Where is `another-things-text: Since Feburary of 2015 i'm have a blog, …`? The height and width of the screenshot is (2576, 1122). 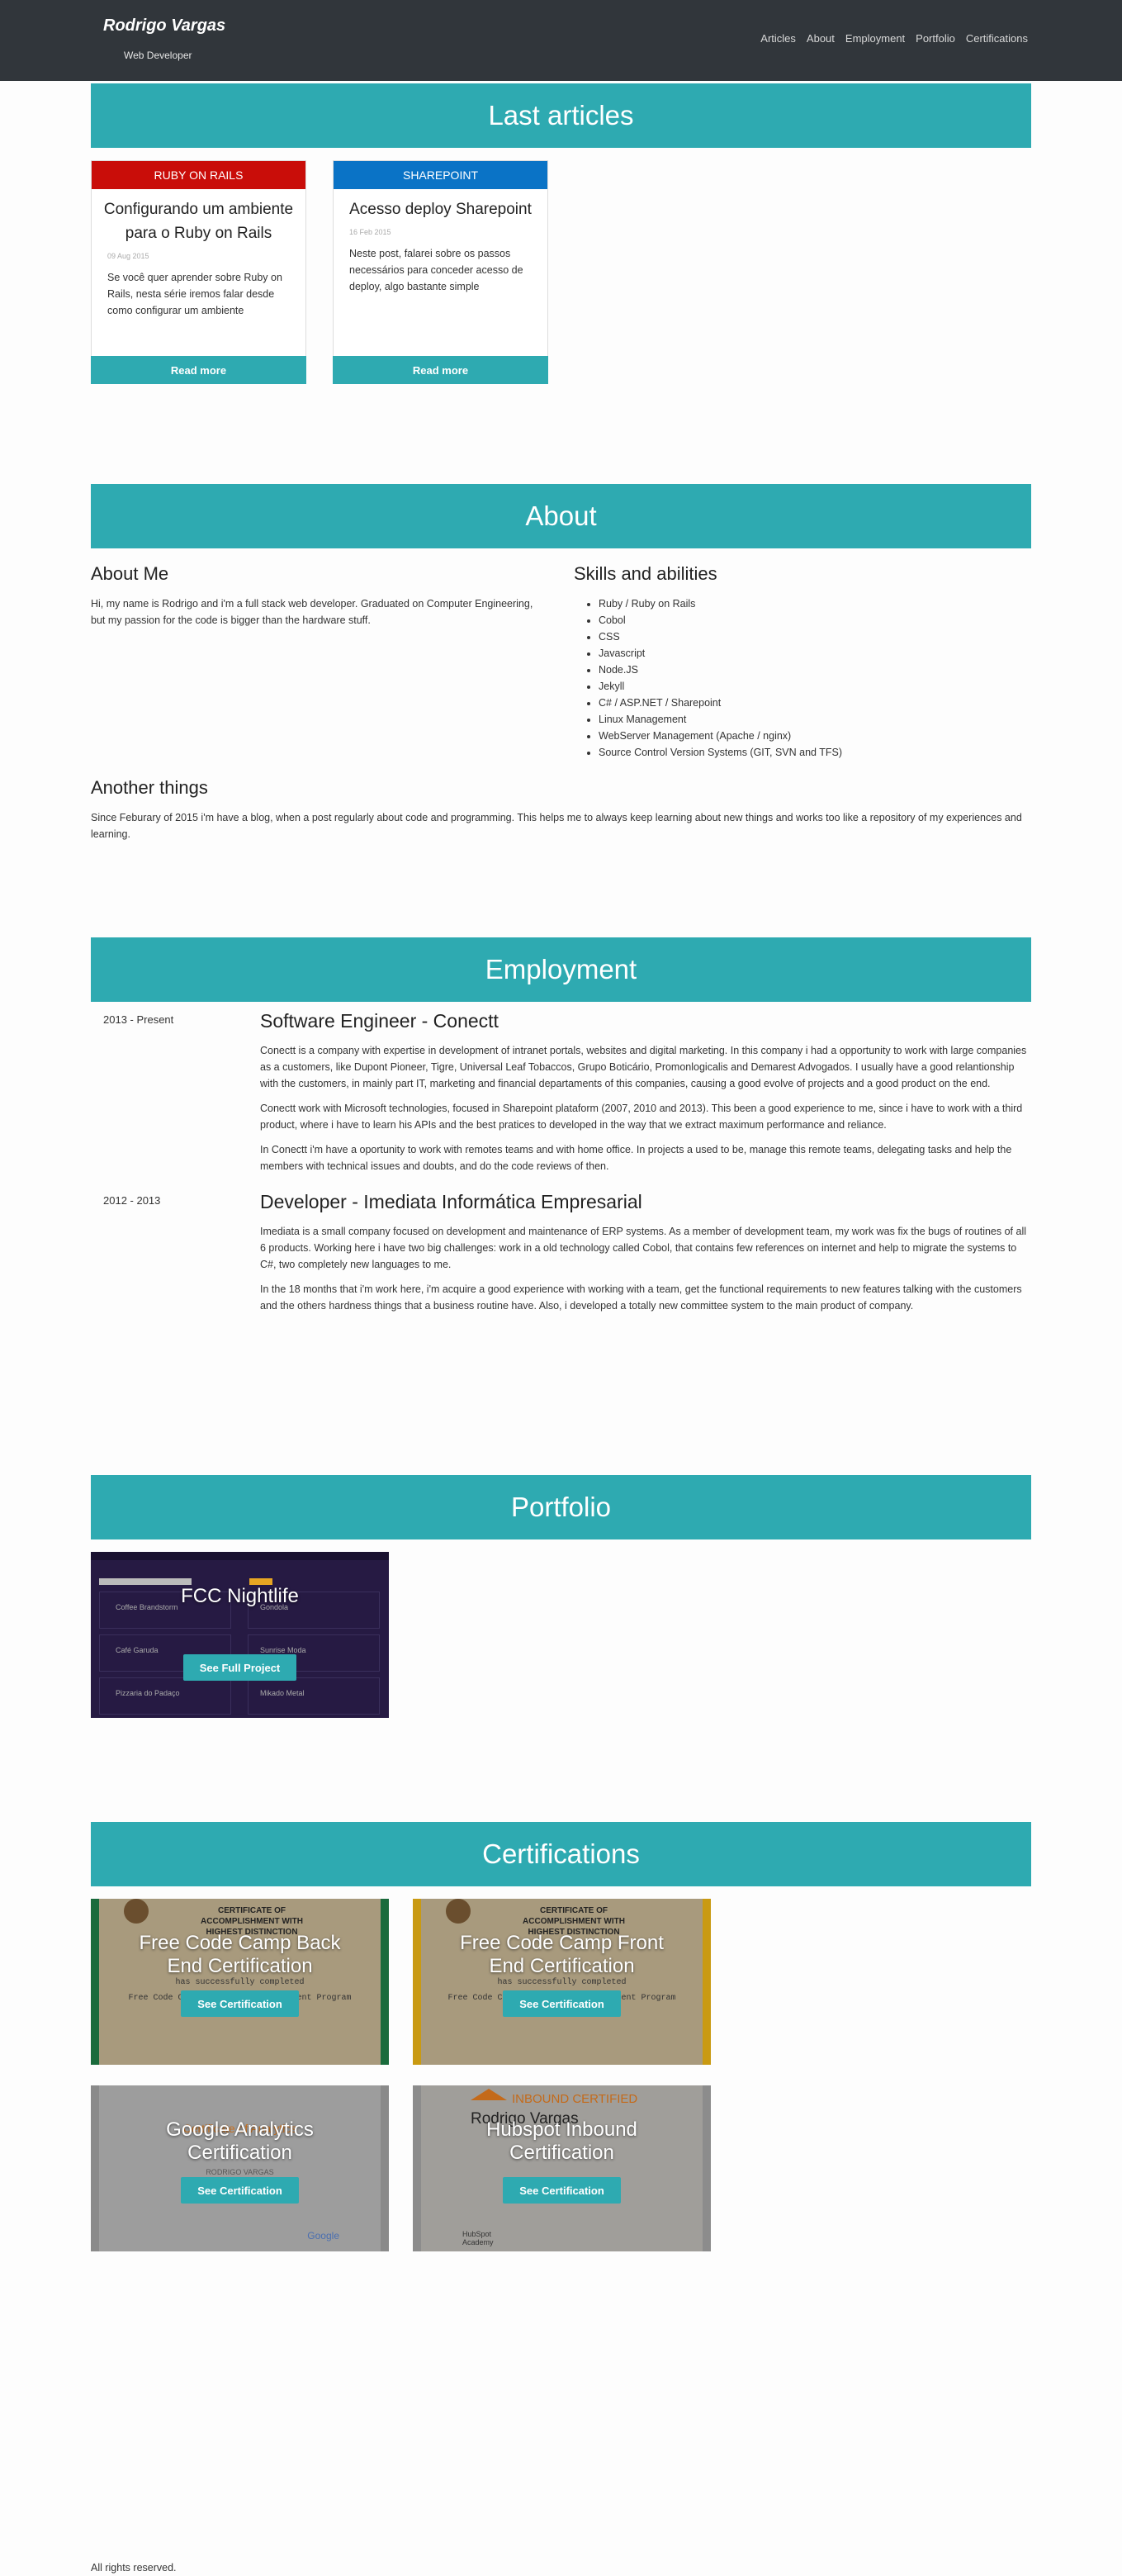
another-things-text: Since Feburary of 2015 i'm have a blog, … is located at coordinates (556, 826).